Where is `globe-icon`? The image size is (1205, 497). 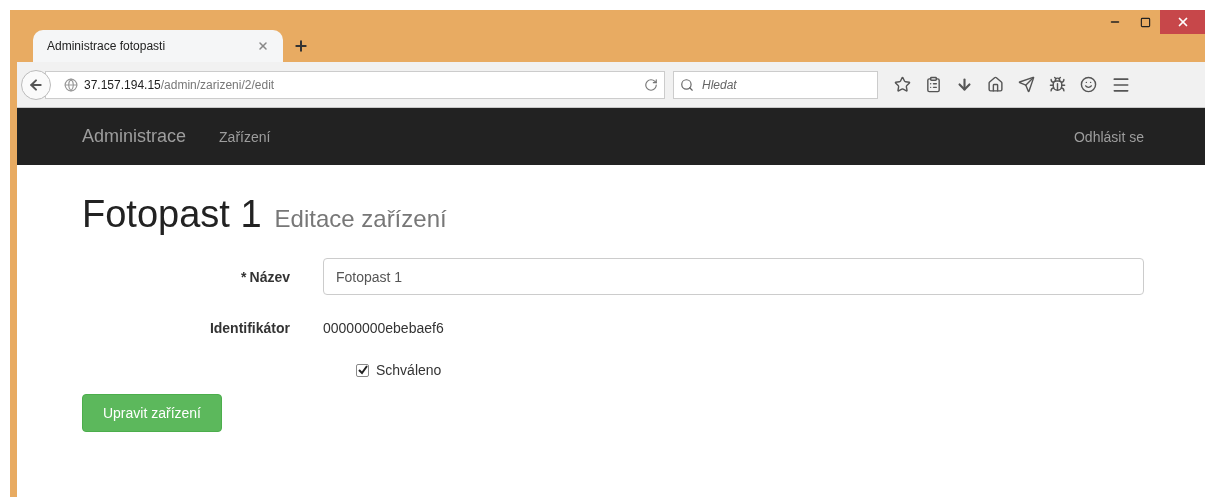 globe-icon is located at coordinates (71, 84).